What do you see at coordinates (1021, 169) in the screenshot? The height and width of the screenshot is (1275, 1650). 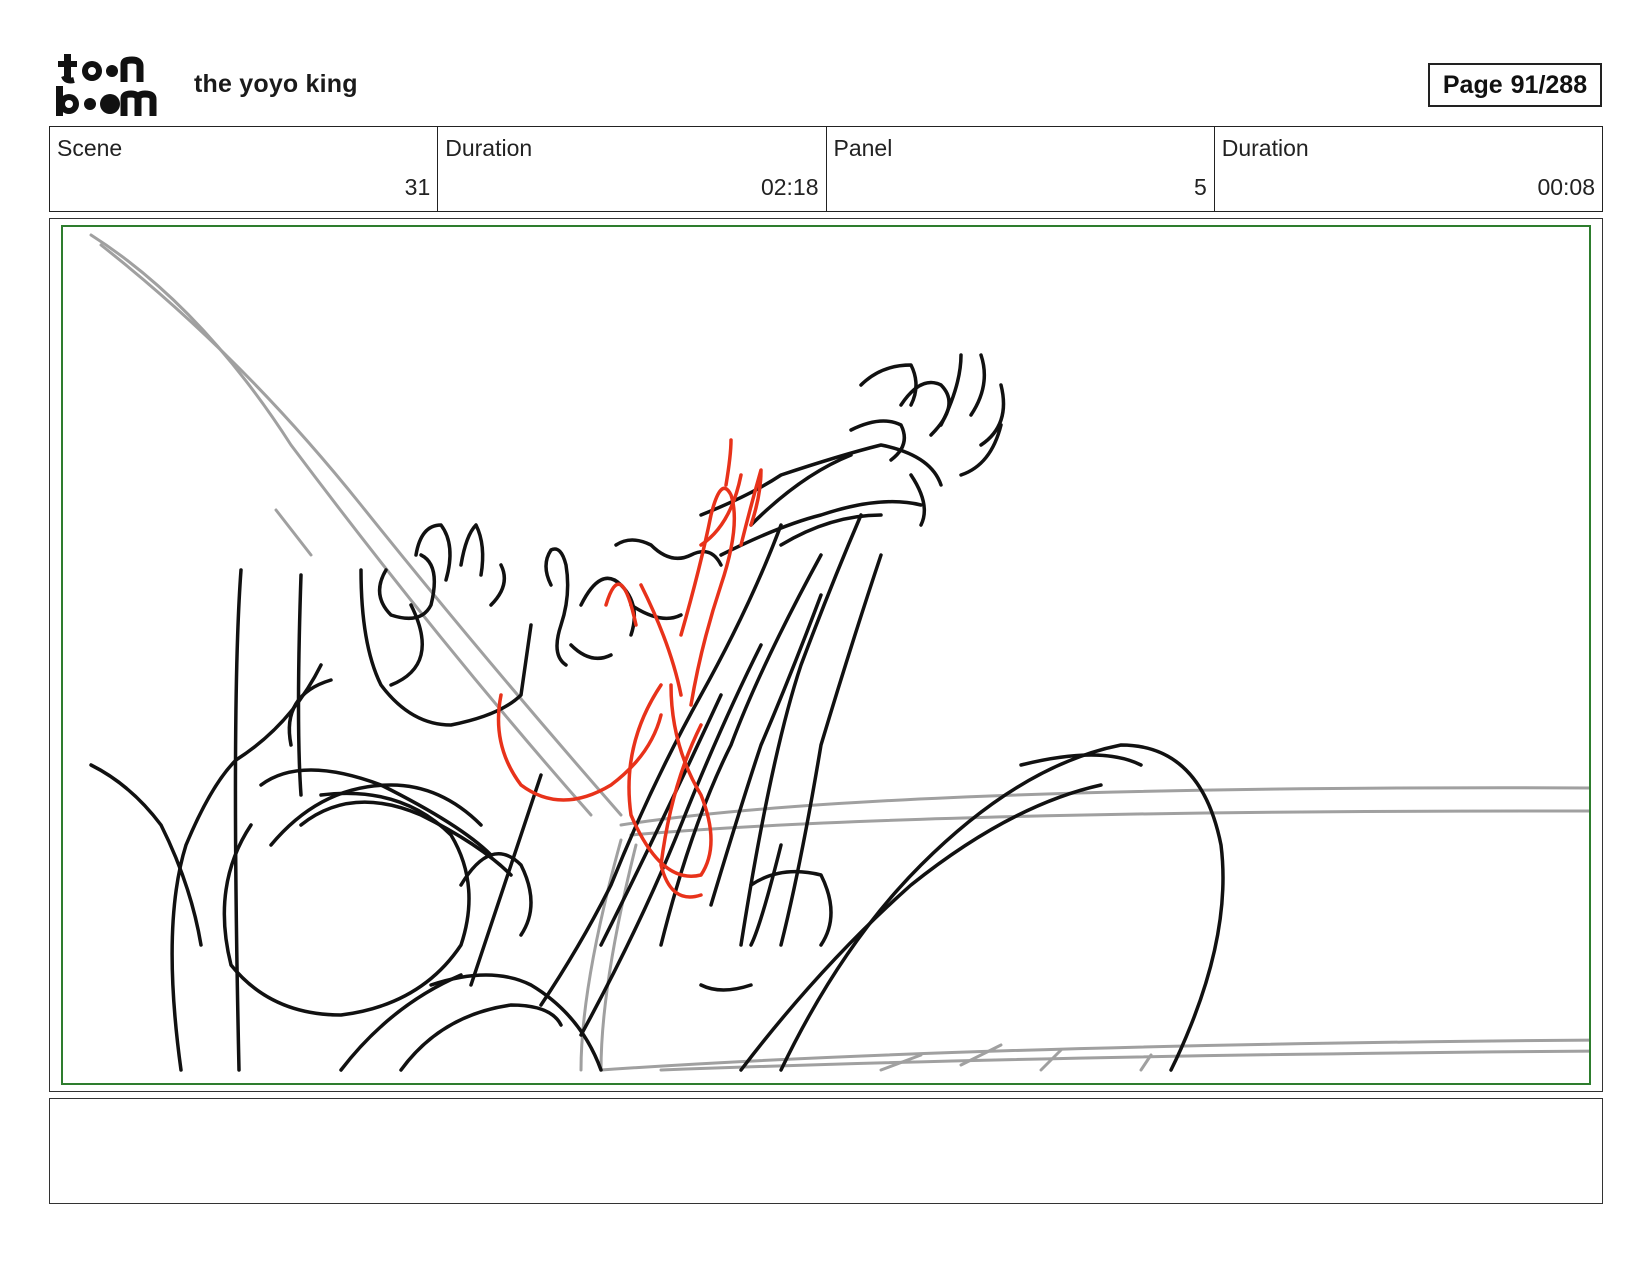 I see `panel-cell: Panel 5` at bounding box center [1021, 169].